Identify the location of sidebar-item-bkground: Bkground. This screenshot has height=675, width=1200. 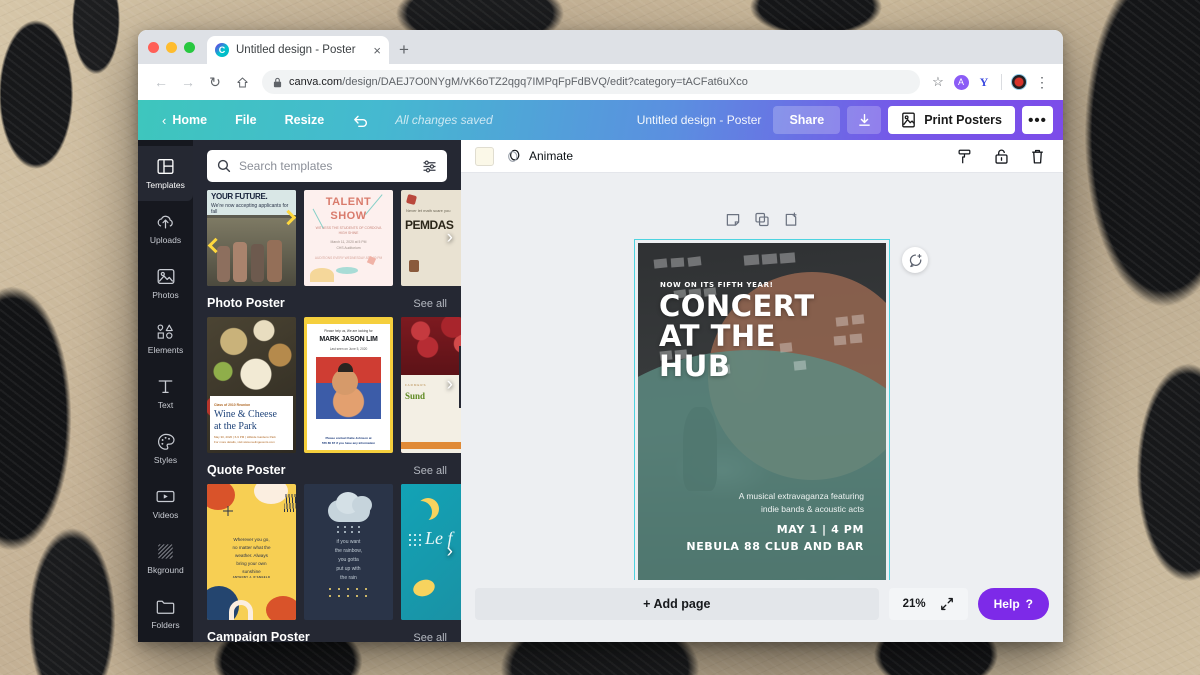
(165, 558).